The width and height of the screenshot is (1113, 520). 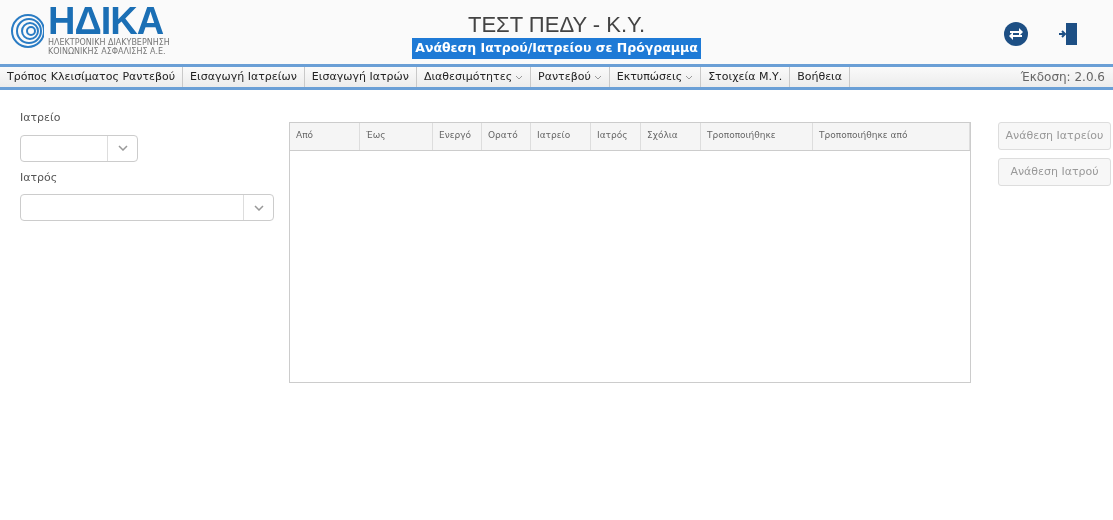 What do you see at coordinates (570, 77) in the screenshot?
I see `menu-item: Ραντεβού` at bounding box center [570, 77].